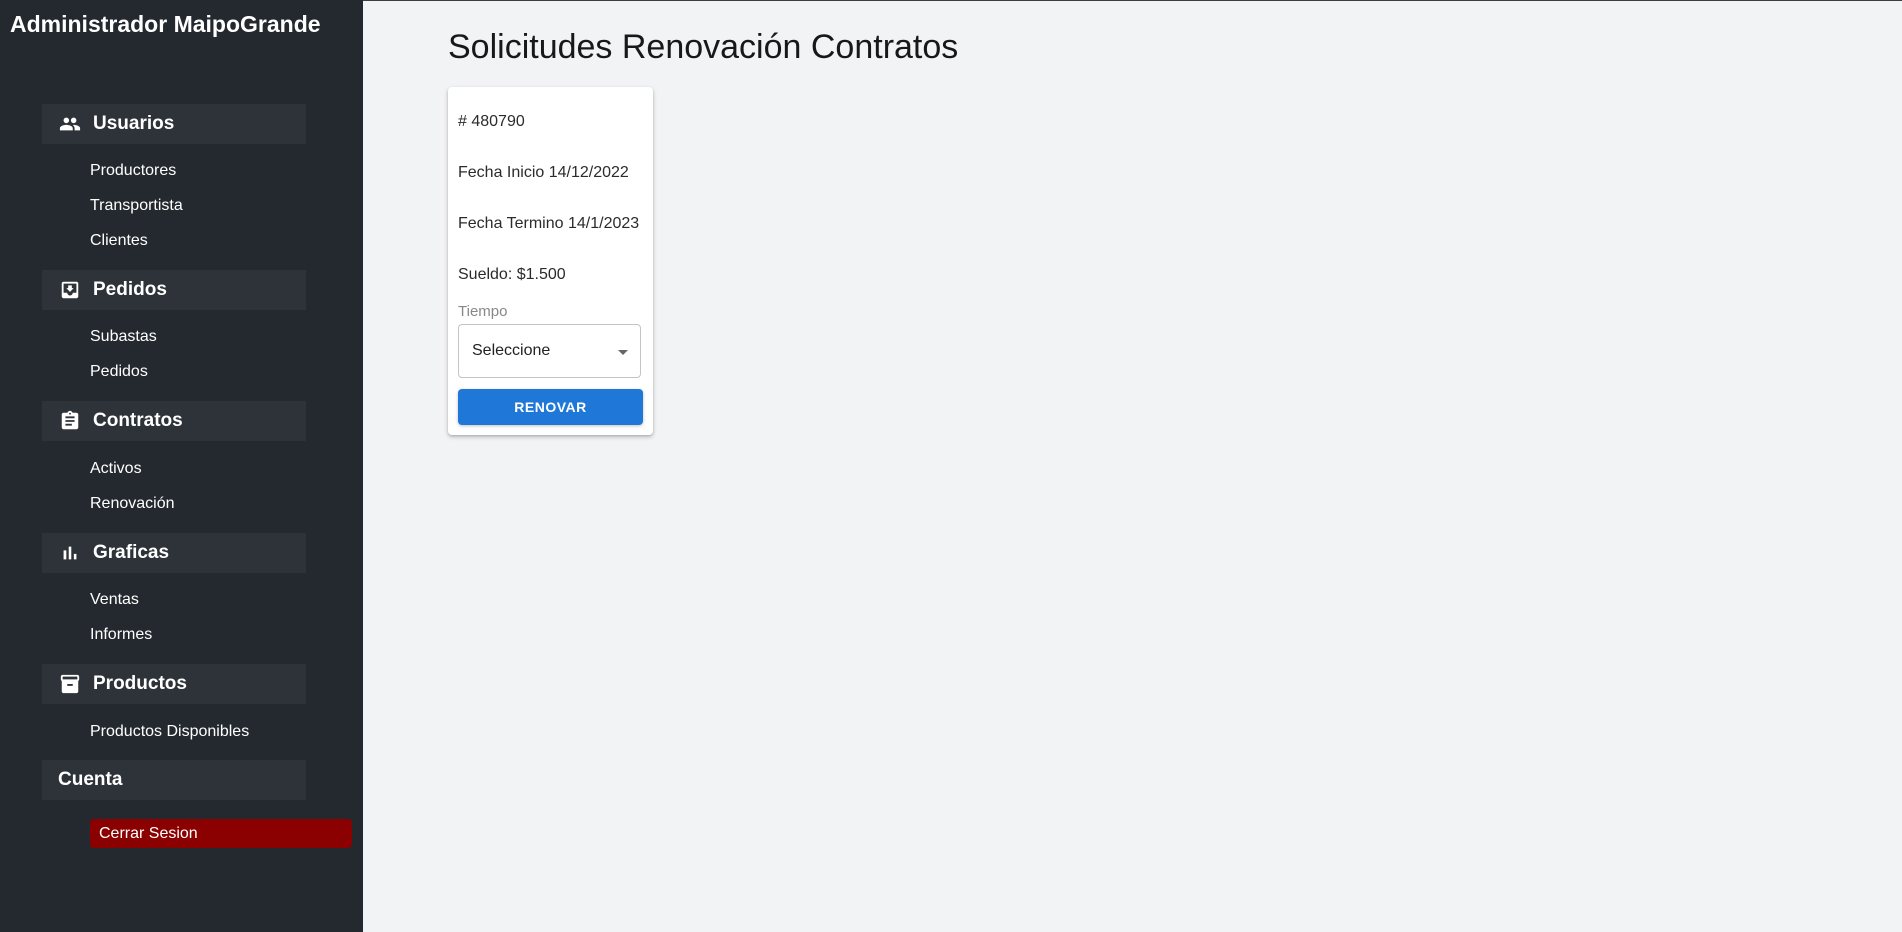  I want to click on time-select: Seleccione, so click(549, 351).